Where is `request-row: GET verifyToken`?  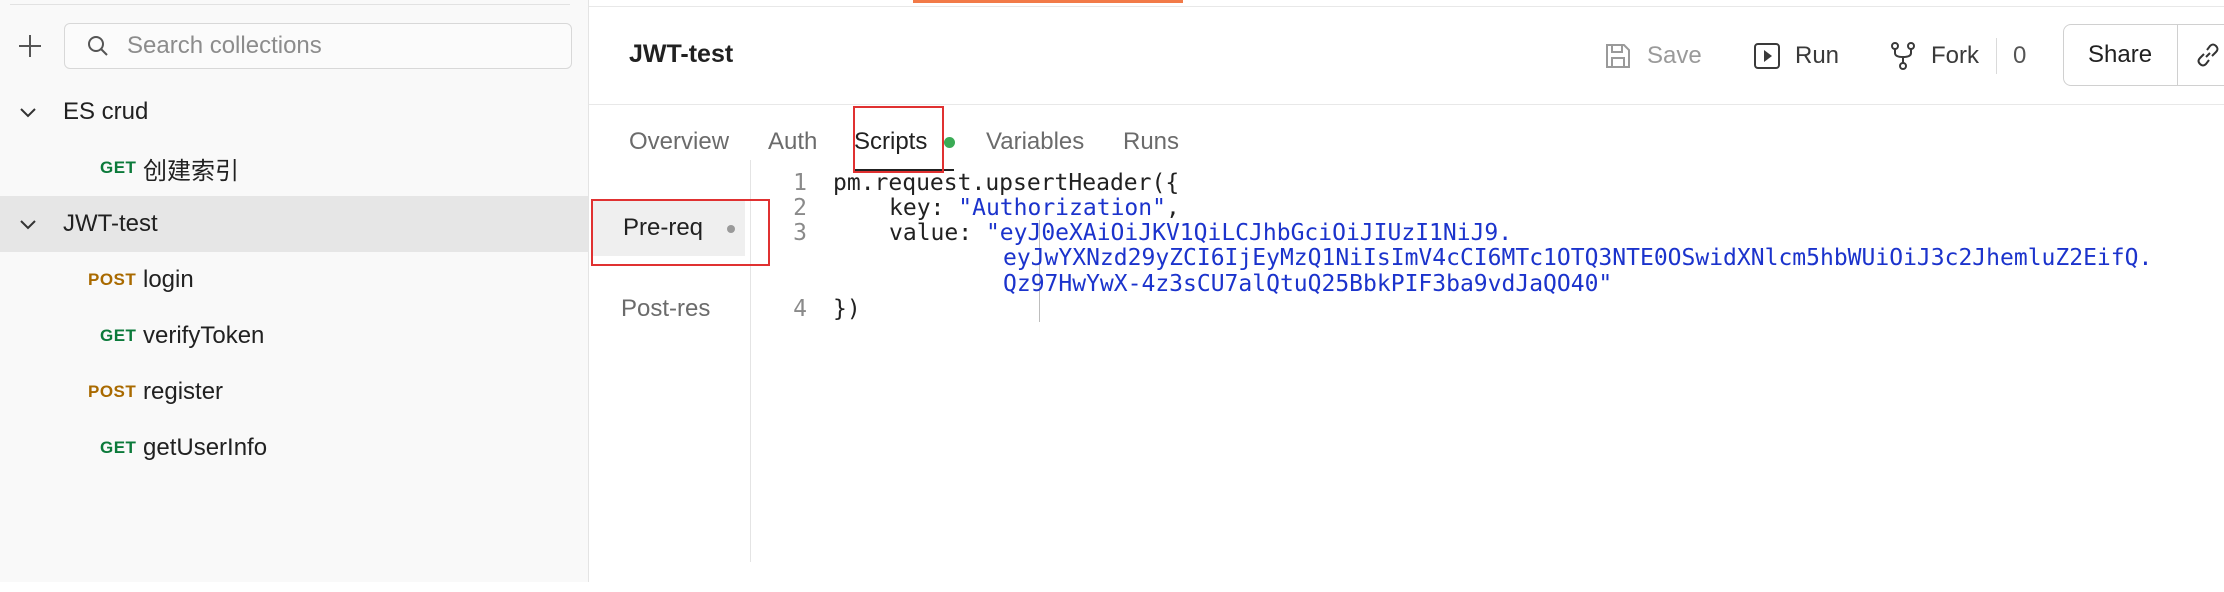
request-row: GET verifyToken is located at coordinates (294, 336).